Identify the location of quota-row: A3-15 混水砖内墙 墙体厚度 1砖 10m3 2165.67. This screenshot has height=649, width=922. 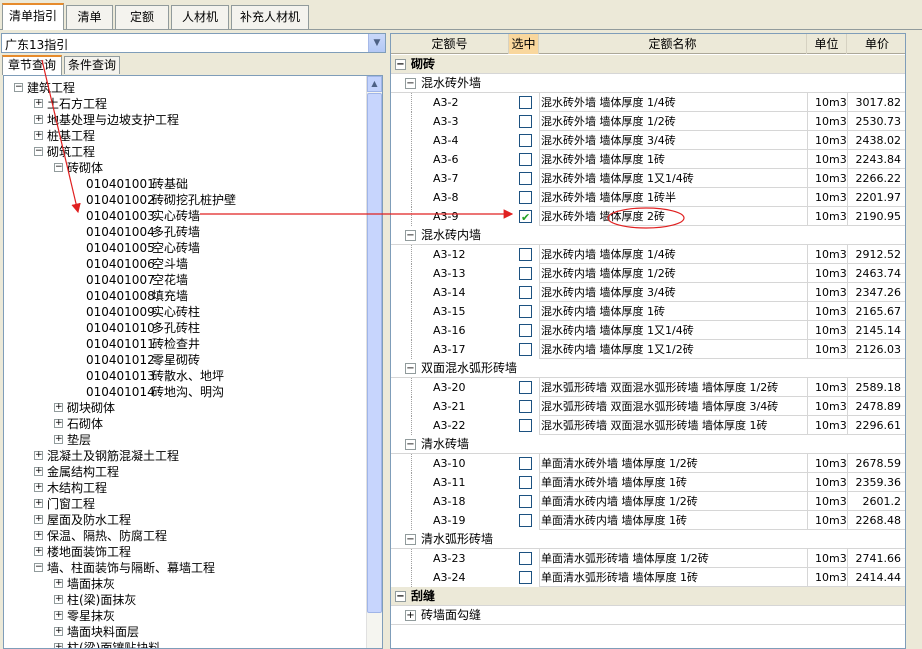
(648, 311).